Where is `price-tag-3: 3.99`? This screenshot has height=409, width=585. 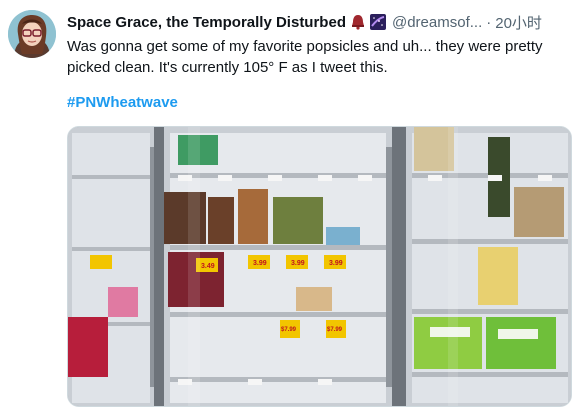 price-tag-3: 3.99 is located at coordinates (298, 263).